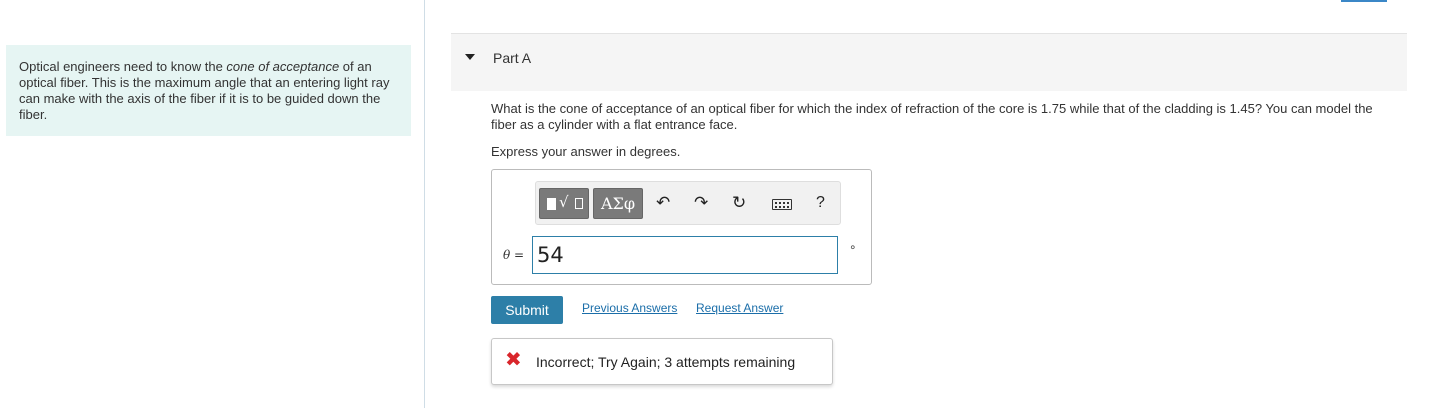 The height and width of the screenshot is (408, 1433). I want to click on redo-icon: ↷, so click(701, 203).